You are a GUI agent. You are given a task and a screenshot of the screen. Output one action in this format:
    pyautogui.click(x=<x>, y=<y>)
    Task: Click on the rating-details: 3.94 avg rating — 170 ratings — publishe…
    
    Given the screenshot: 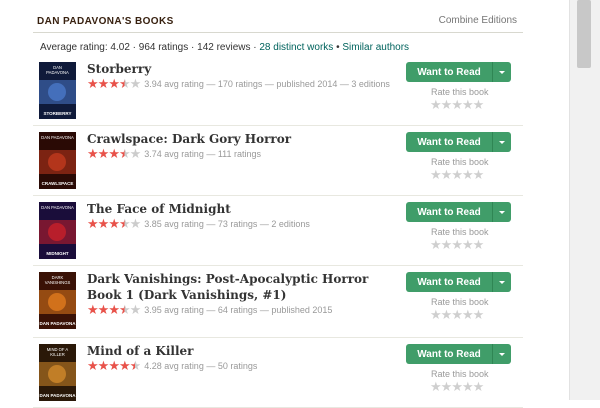 What is the action you would take?
    pyautogui.click(x=267, y=83)
    